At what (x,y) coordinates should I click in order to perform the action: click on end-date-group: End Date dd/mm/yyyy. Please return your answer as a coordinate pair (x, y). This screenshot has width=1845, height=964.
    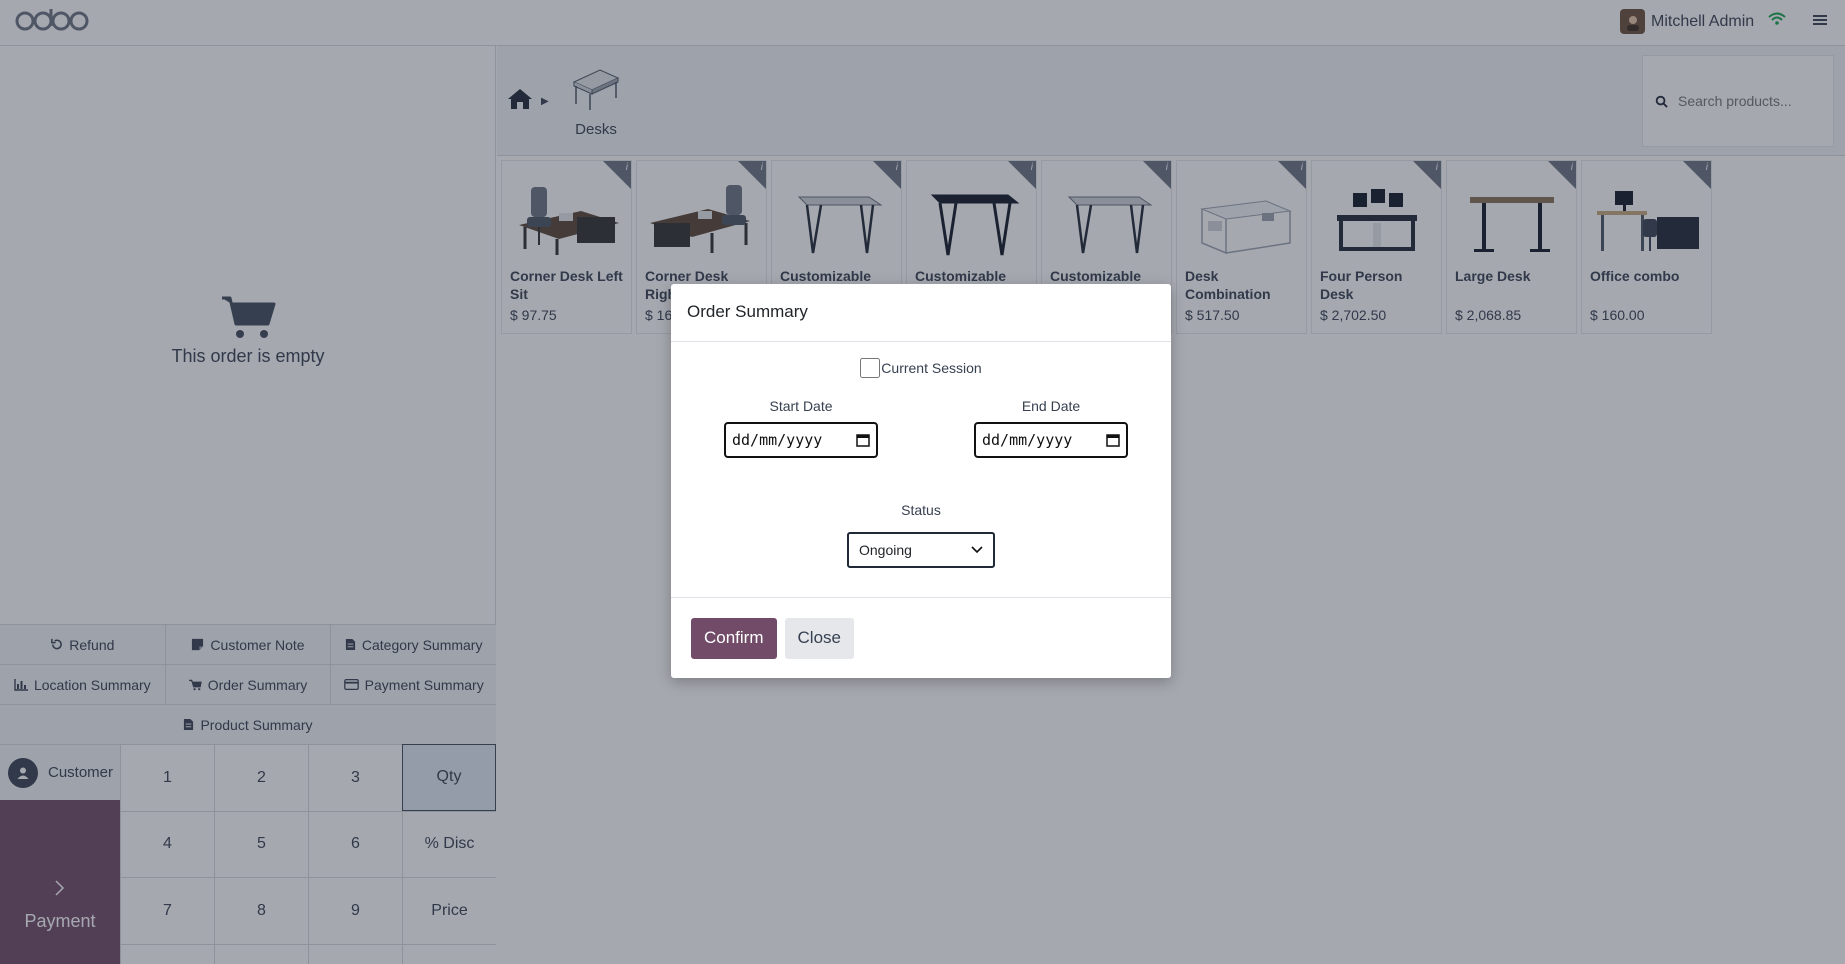
    Looking at the image, I should click on (1051, 428).